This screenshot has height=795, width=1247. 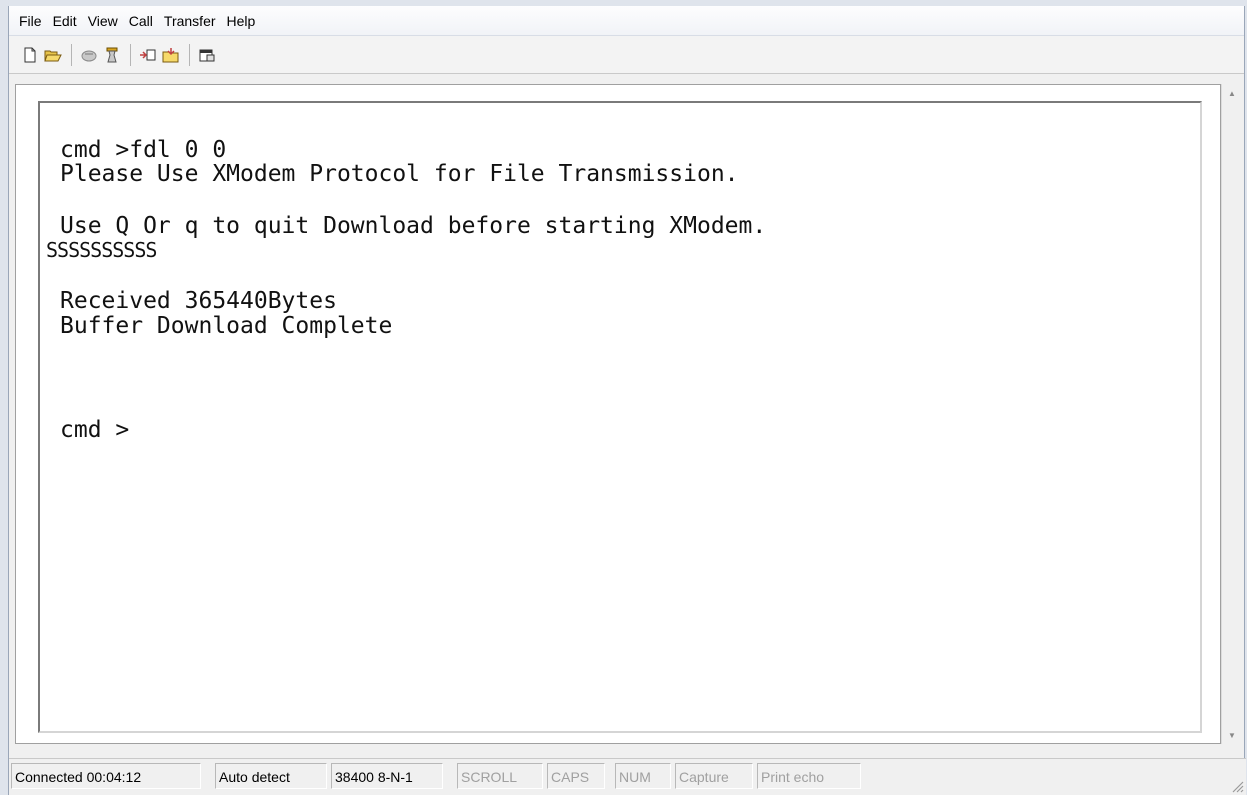 I want to click on menu-call: Call, so click(x=141, y=21).